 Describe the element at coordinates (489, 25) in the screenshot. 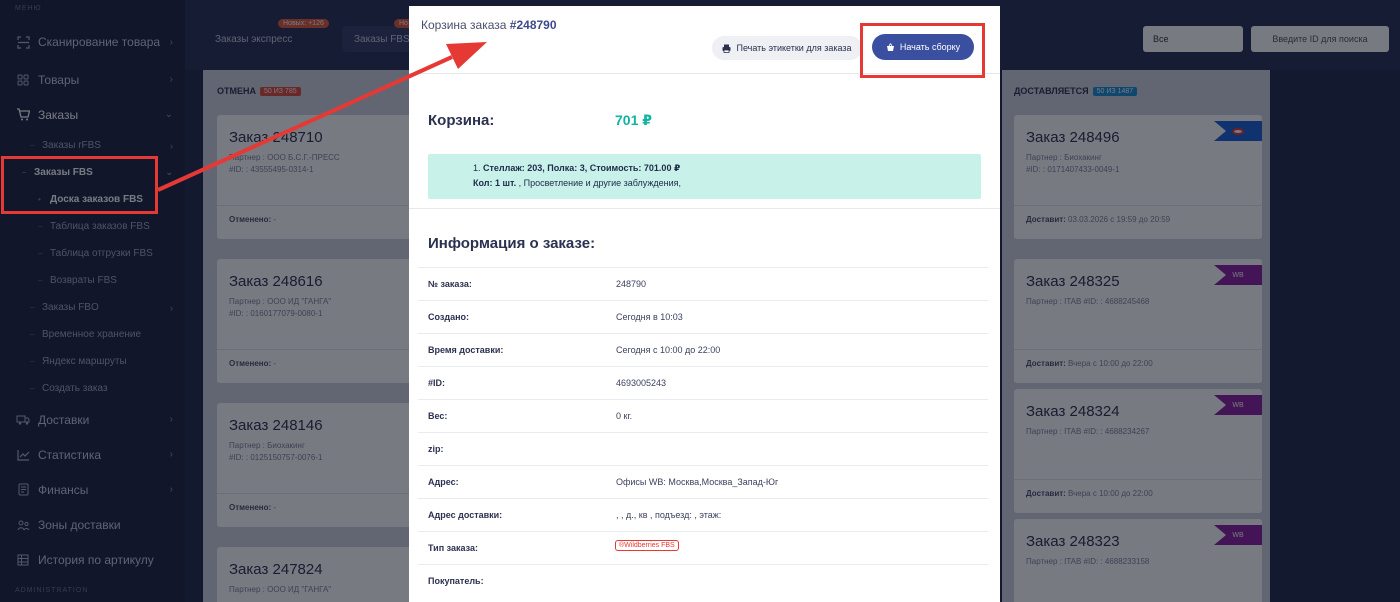

I see `modal-title: Корзина заказа #248790` at that location.